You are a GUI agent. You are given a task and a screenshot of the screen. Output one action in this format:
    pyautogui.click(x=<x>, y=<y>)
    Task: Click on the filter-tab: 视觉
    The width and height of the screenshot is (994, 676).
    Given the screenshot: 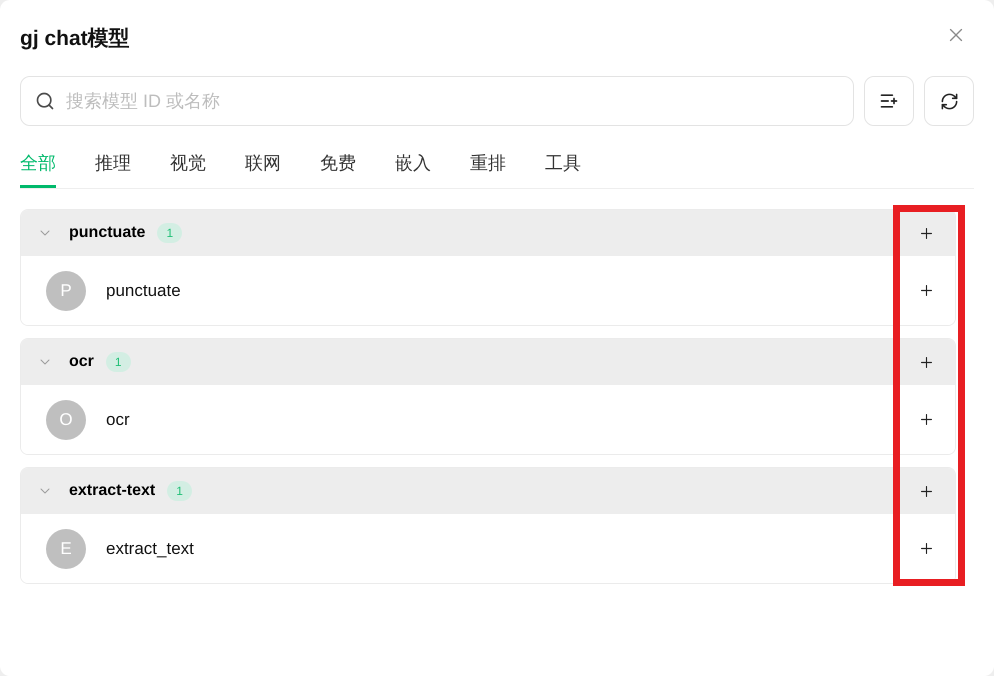 What is the action you would take?
    pyautogui.click(x=188, y=163)
    